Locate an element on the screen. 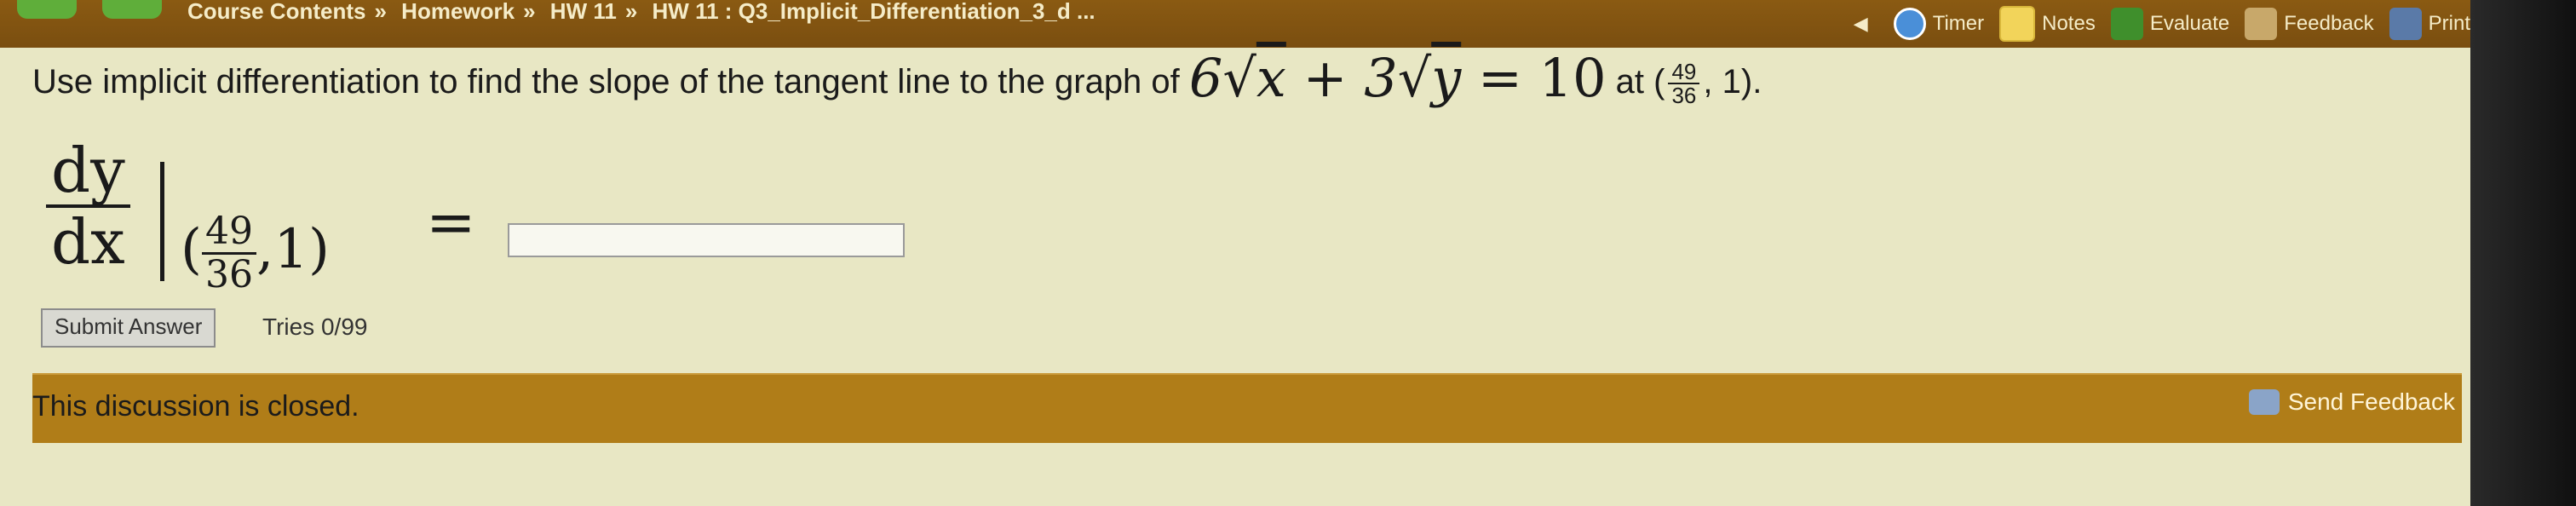  forward-arrow-icon is located at coordinates (132, 9).